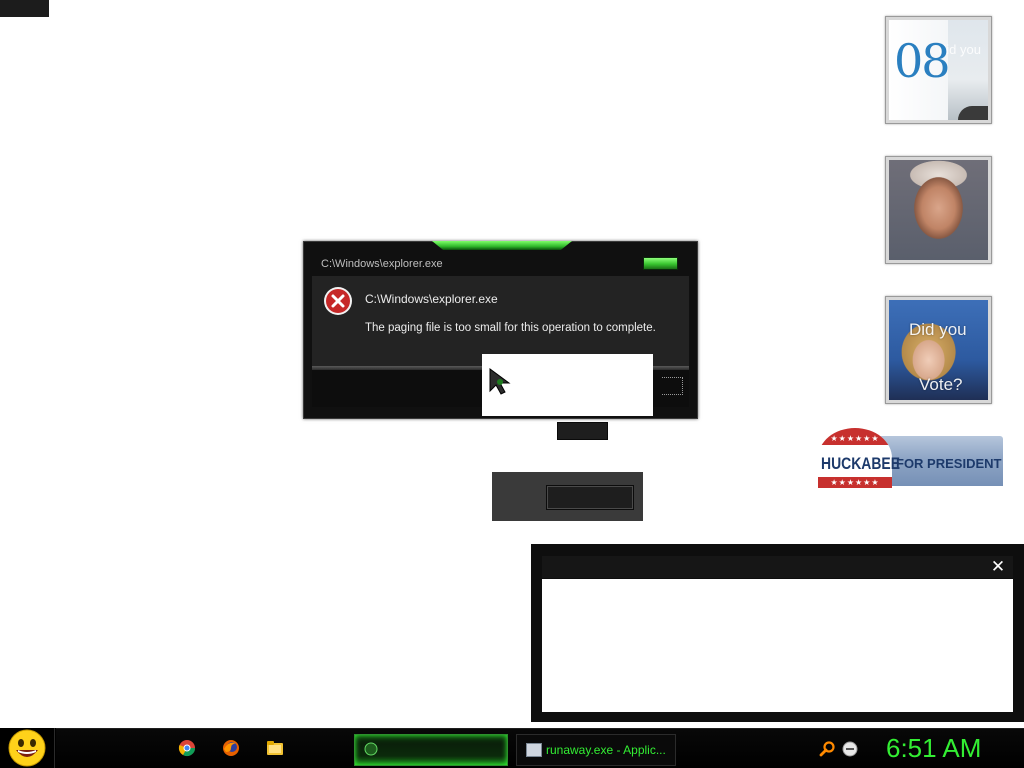  Describe the element at coordinates (938, 329) in the screenshot. I see `photo-caption-top: Did you` at that location.